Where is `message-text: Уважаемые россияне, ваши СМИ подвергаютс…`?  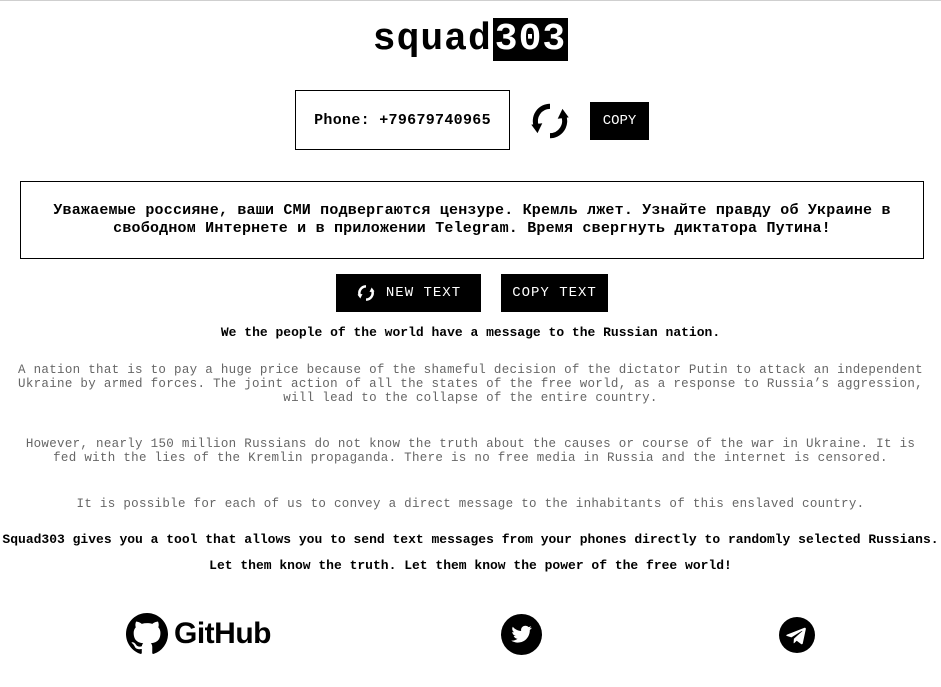 message-text: Уважаемые россияне, ваши СМИ подвергаютс… is located at coordinates (472, 220).